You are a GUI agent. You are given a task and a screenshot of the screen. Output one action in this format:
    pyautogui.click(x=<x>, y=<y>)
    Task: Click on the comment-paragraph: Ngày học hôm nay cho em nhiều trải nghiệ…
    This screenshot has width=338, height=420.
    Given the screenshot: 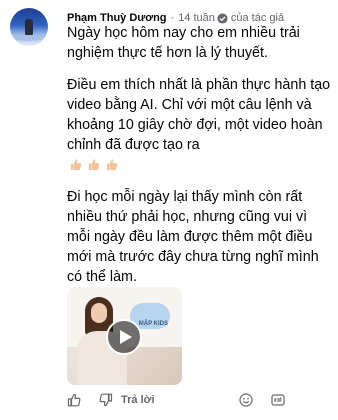 What is the action you would take?
    pyautogui.click(x=183, y=43)
    